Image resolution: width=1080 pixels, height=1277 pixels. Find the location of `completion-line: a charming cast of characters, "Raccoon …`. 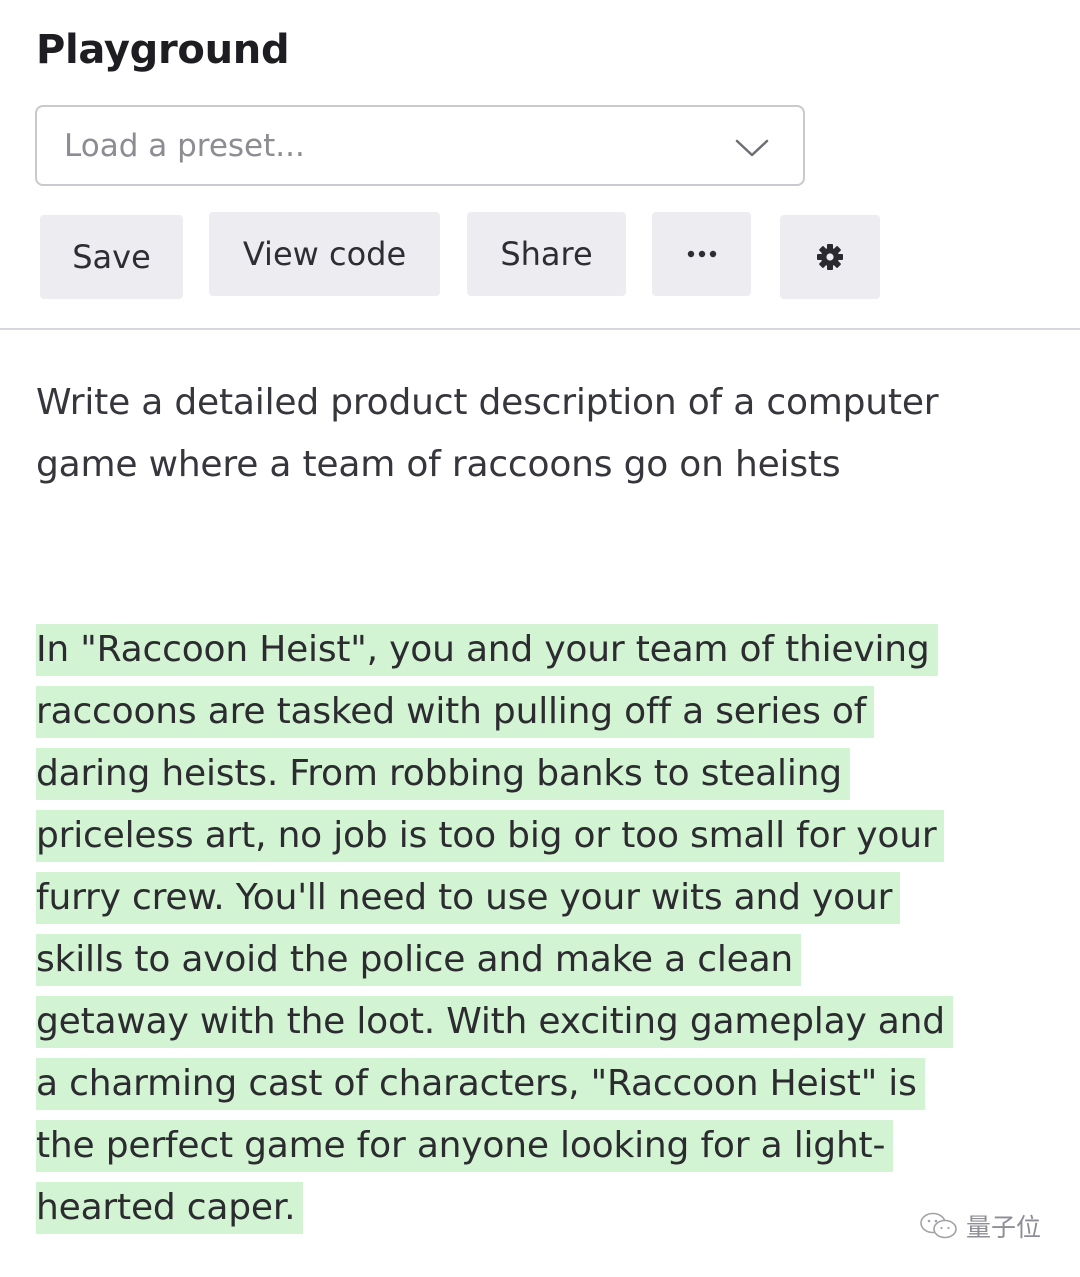

completion-line: a charming cast of characters, "Raccoon … is located at coordinates (480, 1084).